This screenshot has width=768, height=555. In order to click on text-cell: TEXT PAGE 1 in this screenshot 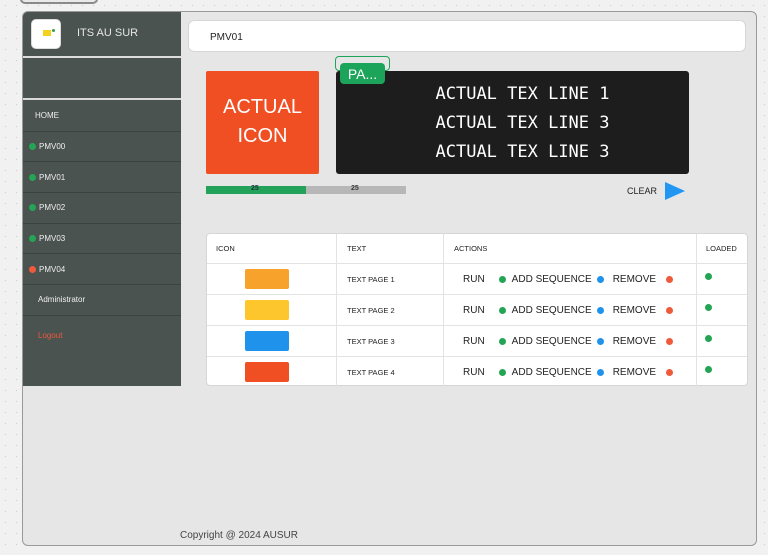, I will do `click(390, 279)`.